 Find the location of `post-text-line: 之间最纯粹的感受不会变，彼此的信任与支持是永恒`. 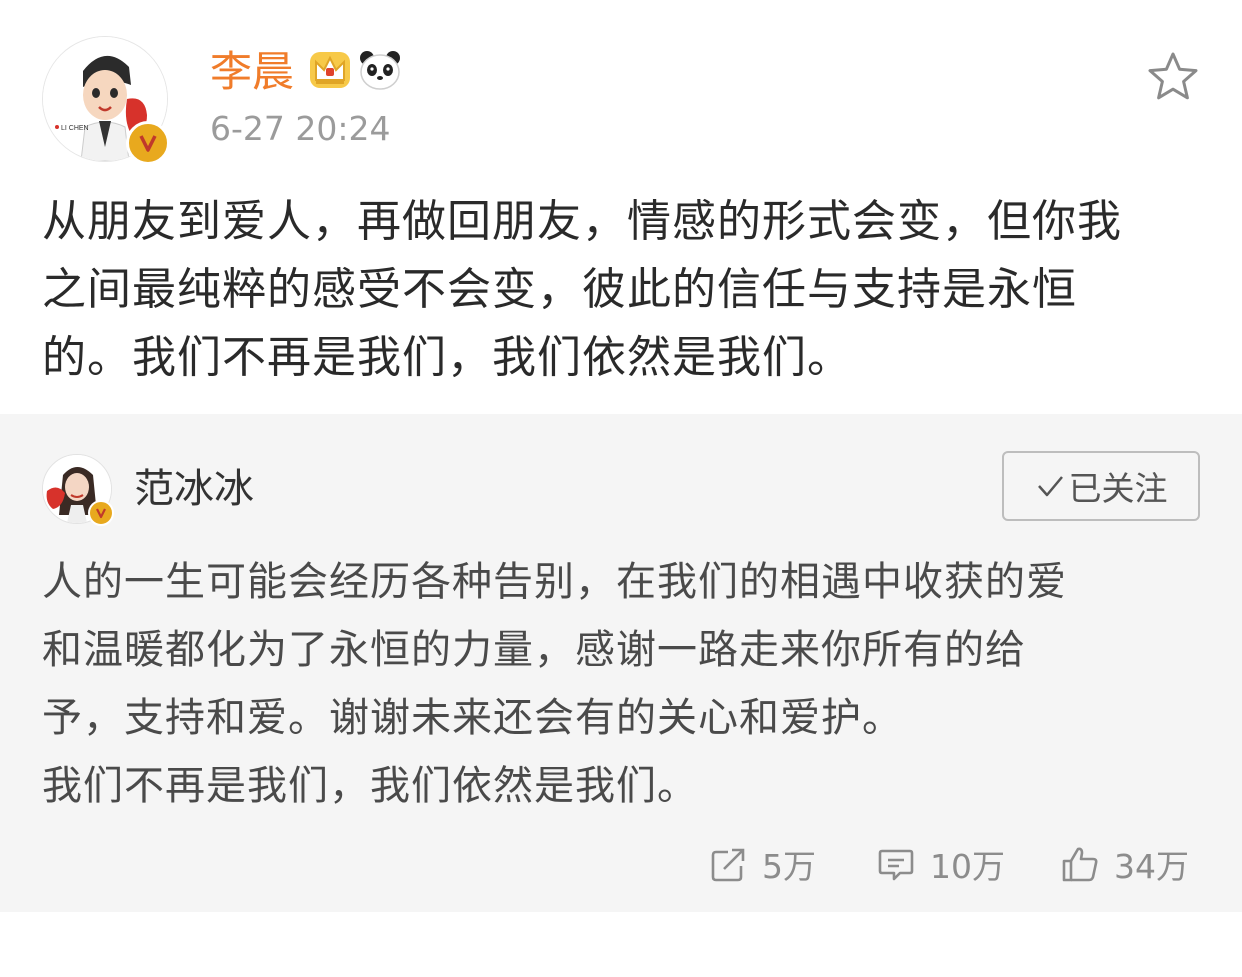

post-text-line: 之间最纯粹的感受不会变，彼此的信任与支持是永恒 is located at coordinates (559, 289).